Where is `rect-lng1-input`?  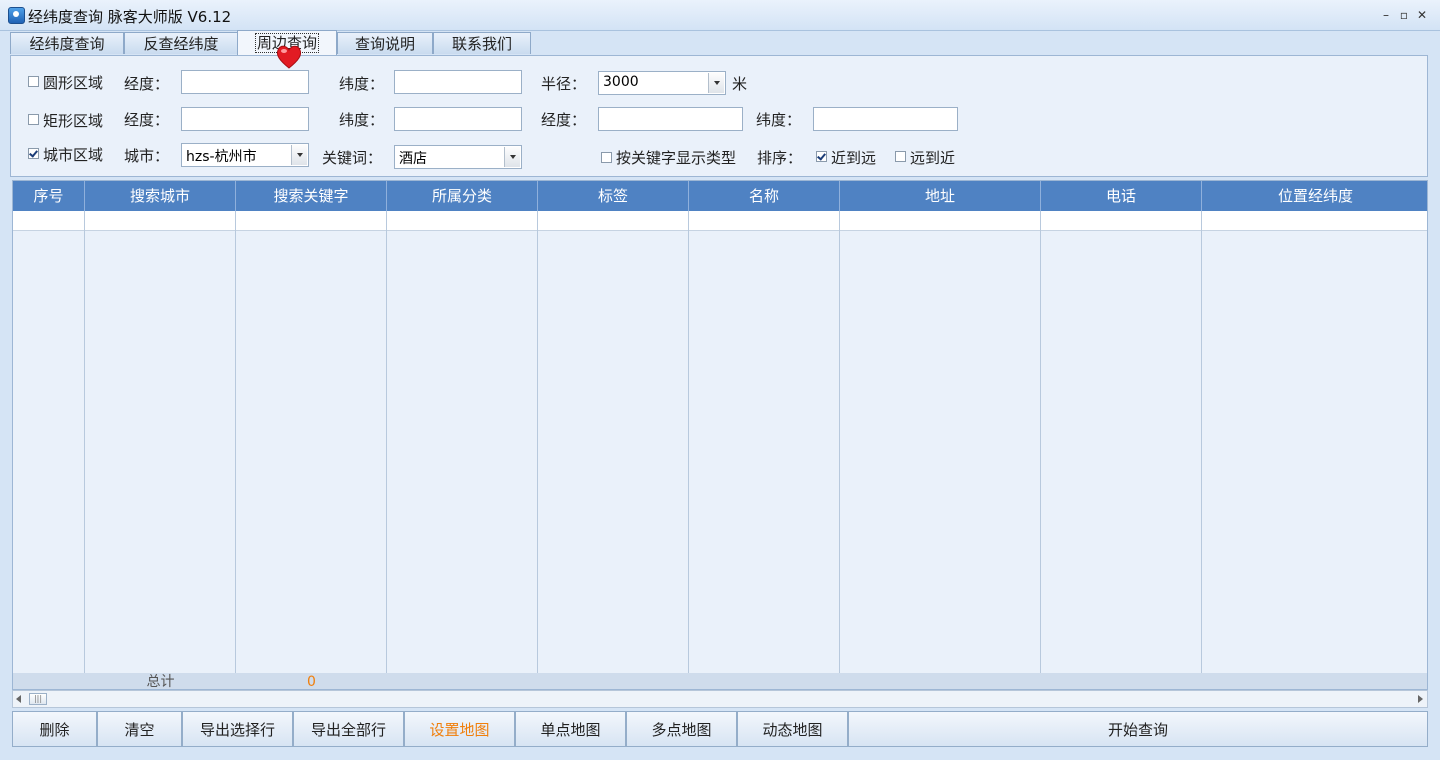
rect-lng1-input is located at coordinates (245, 119).